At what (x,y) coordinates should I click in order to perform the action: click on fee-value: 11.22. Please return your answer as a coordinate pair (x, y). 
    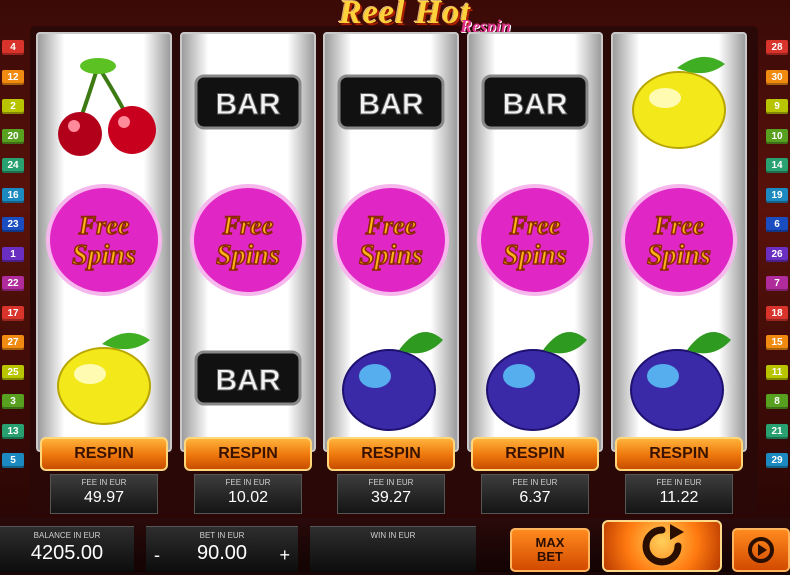
    Looking at the image, I should click on (679, 497).